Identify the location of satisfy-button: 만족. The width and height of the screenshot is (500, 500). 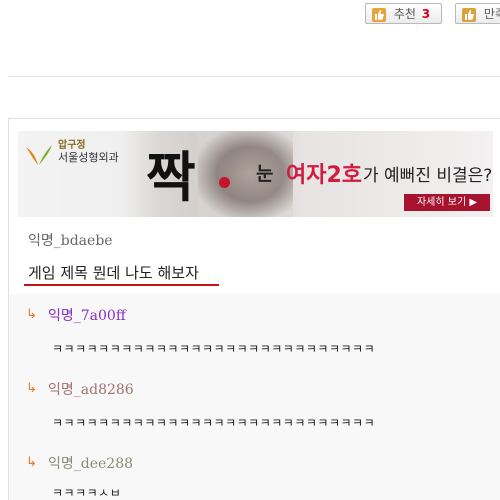
(477, 13).